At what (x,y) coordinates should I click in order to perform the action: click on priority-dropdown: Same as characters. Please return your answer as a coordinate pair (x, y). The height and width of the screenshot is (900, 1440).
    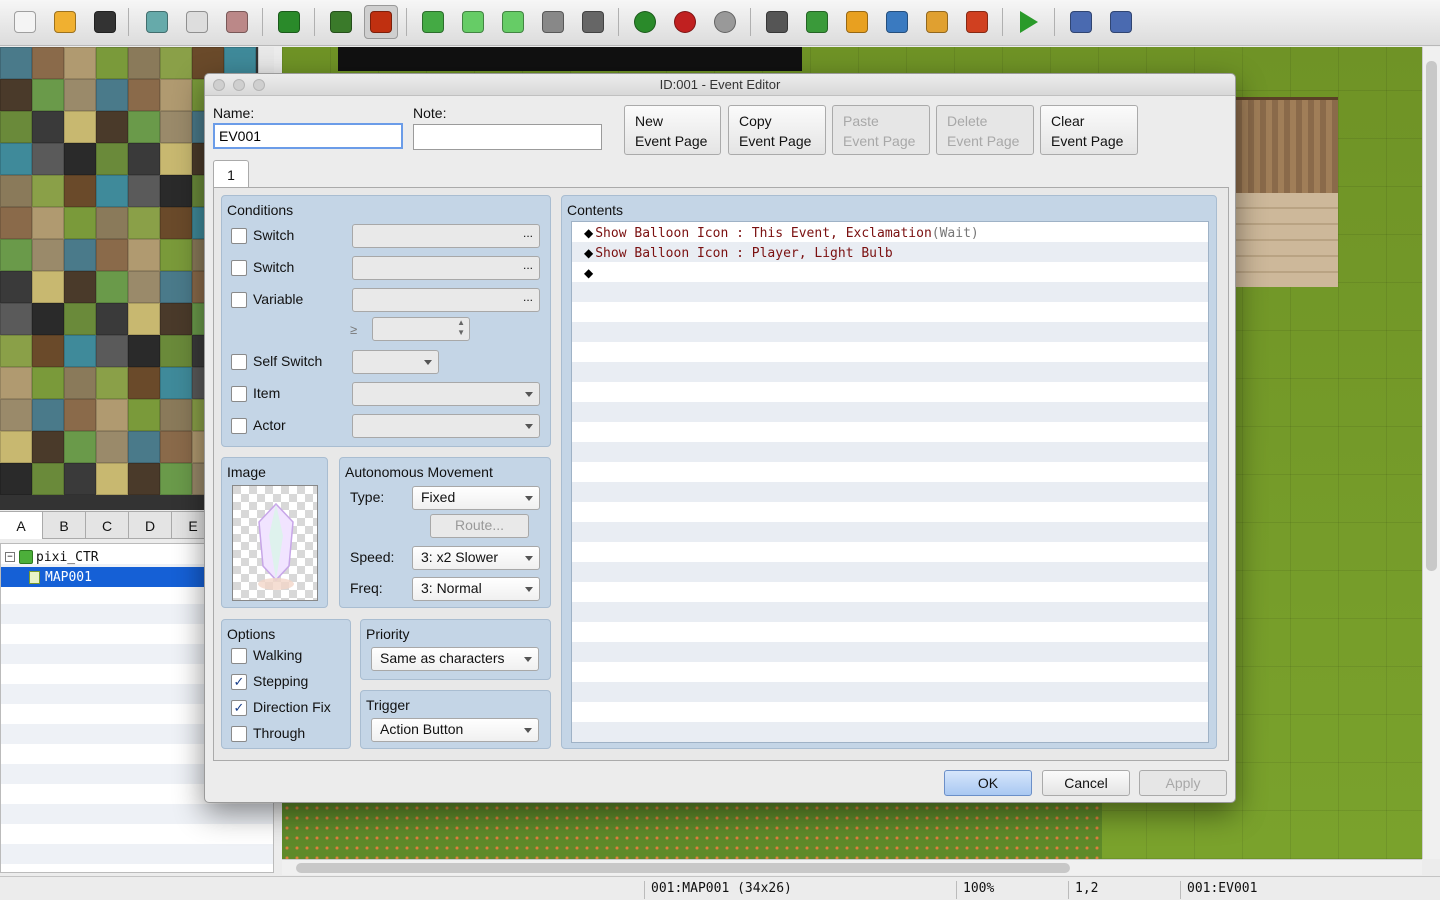
    Looking at the image, I should click on (455, 659).